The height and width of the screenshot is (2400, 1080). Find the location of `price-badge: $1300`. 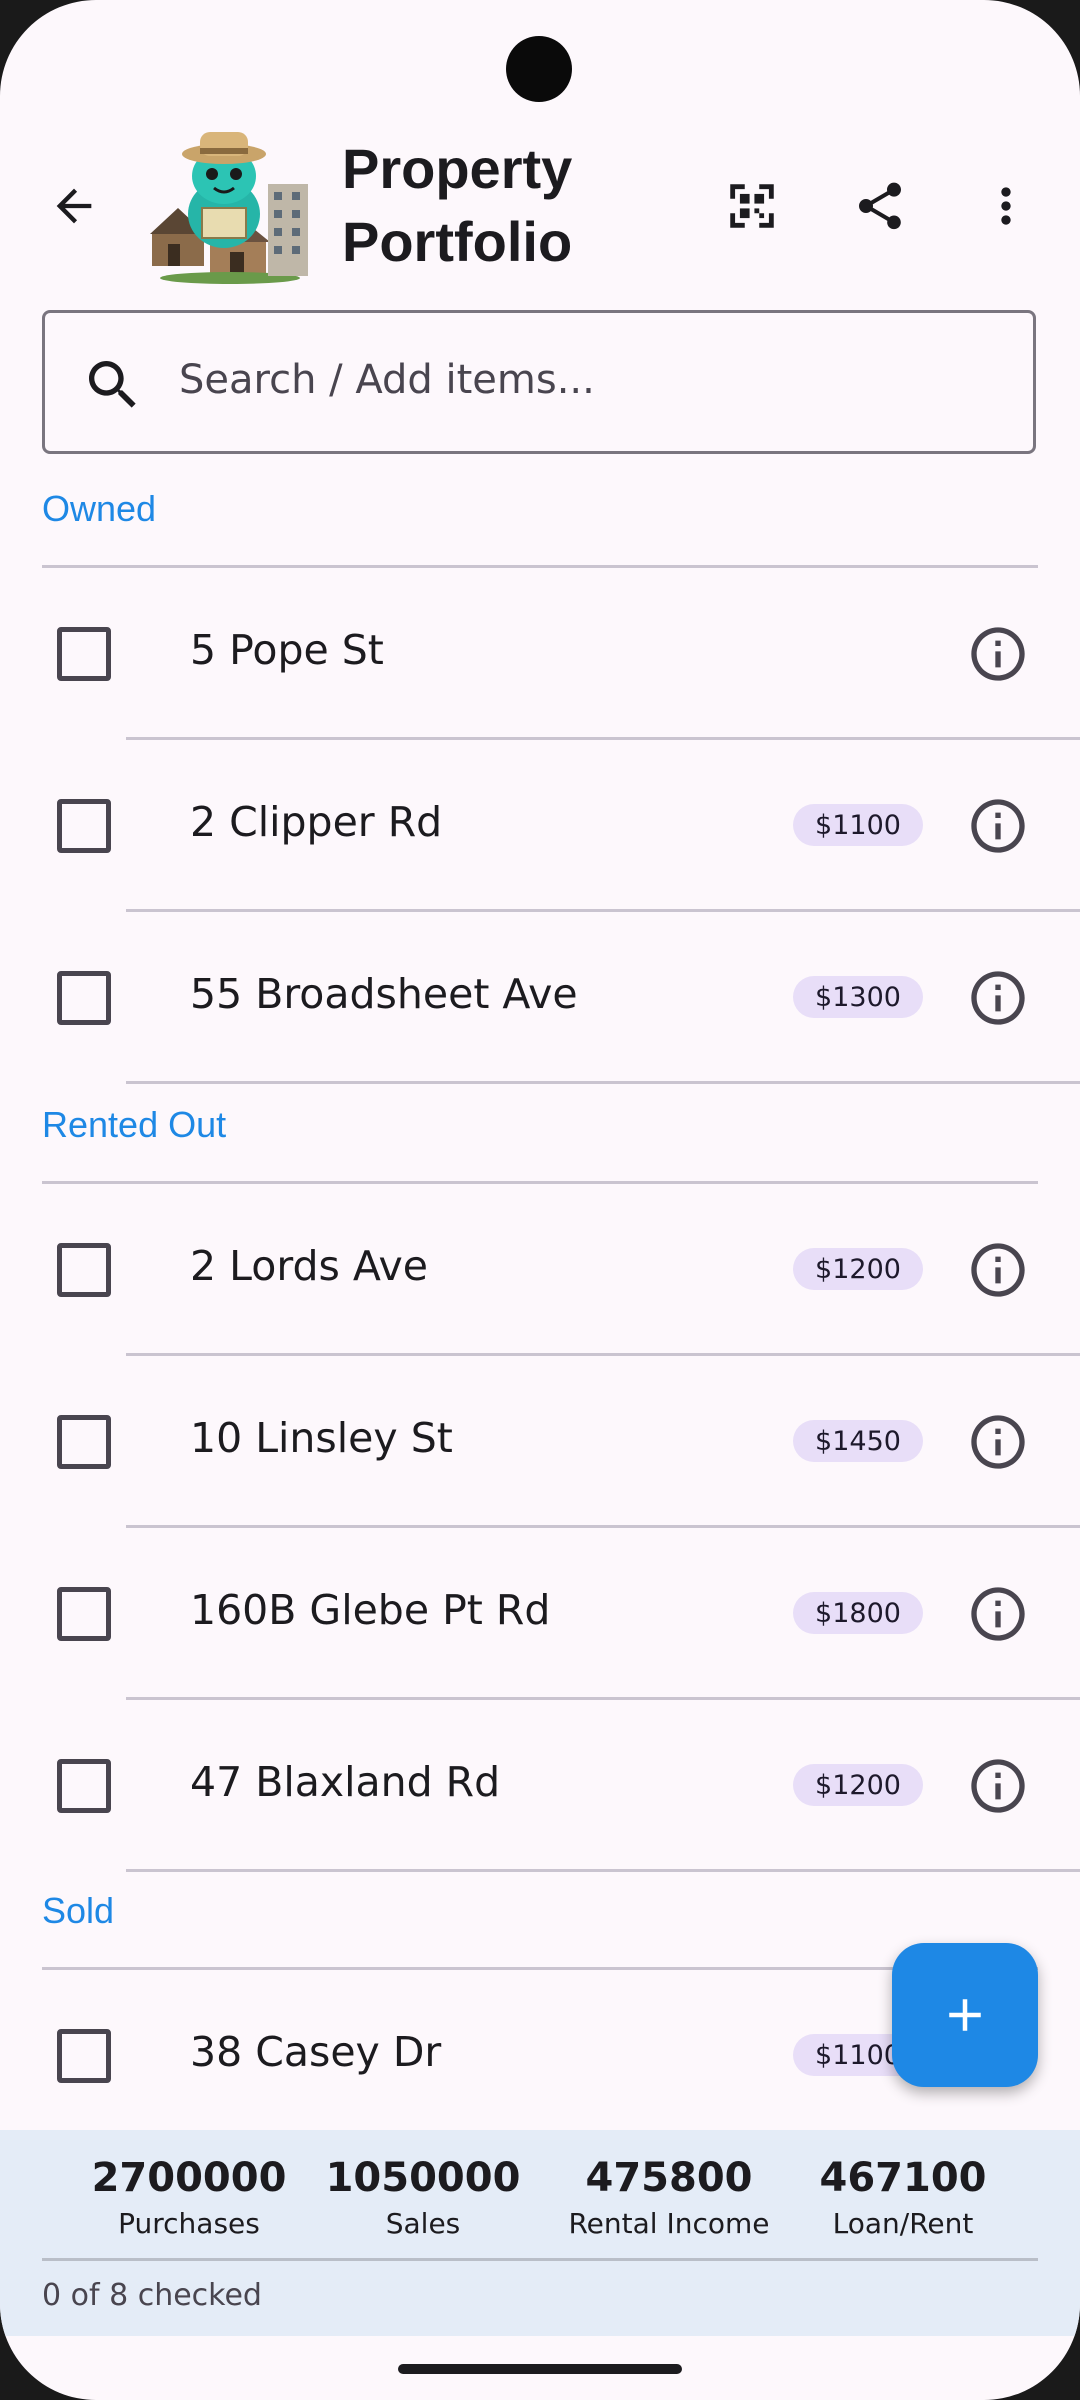

price-badge: $1300 is located at coordinates (858, 997).